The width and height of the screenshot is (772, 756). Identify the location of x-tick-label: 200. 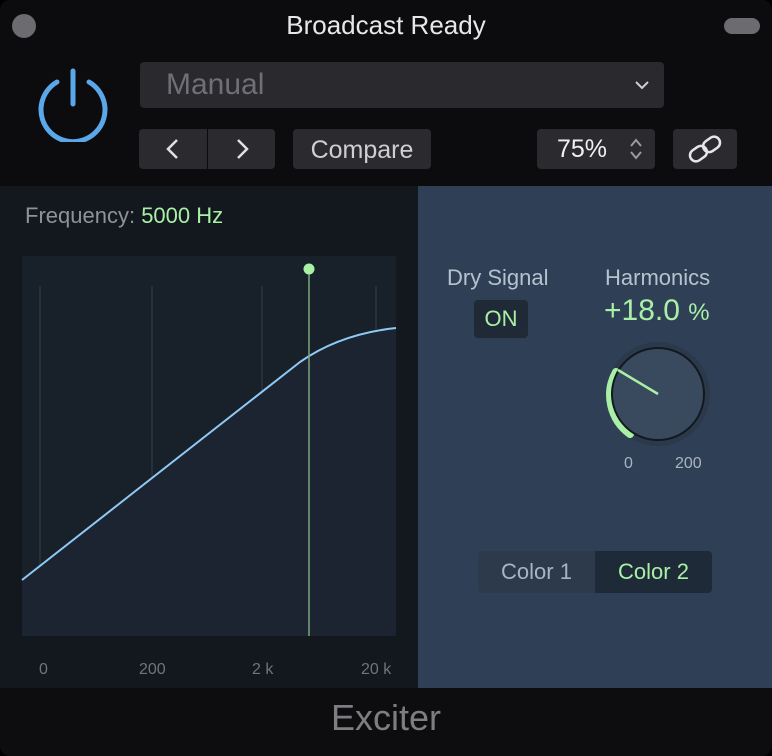
(152, 669).